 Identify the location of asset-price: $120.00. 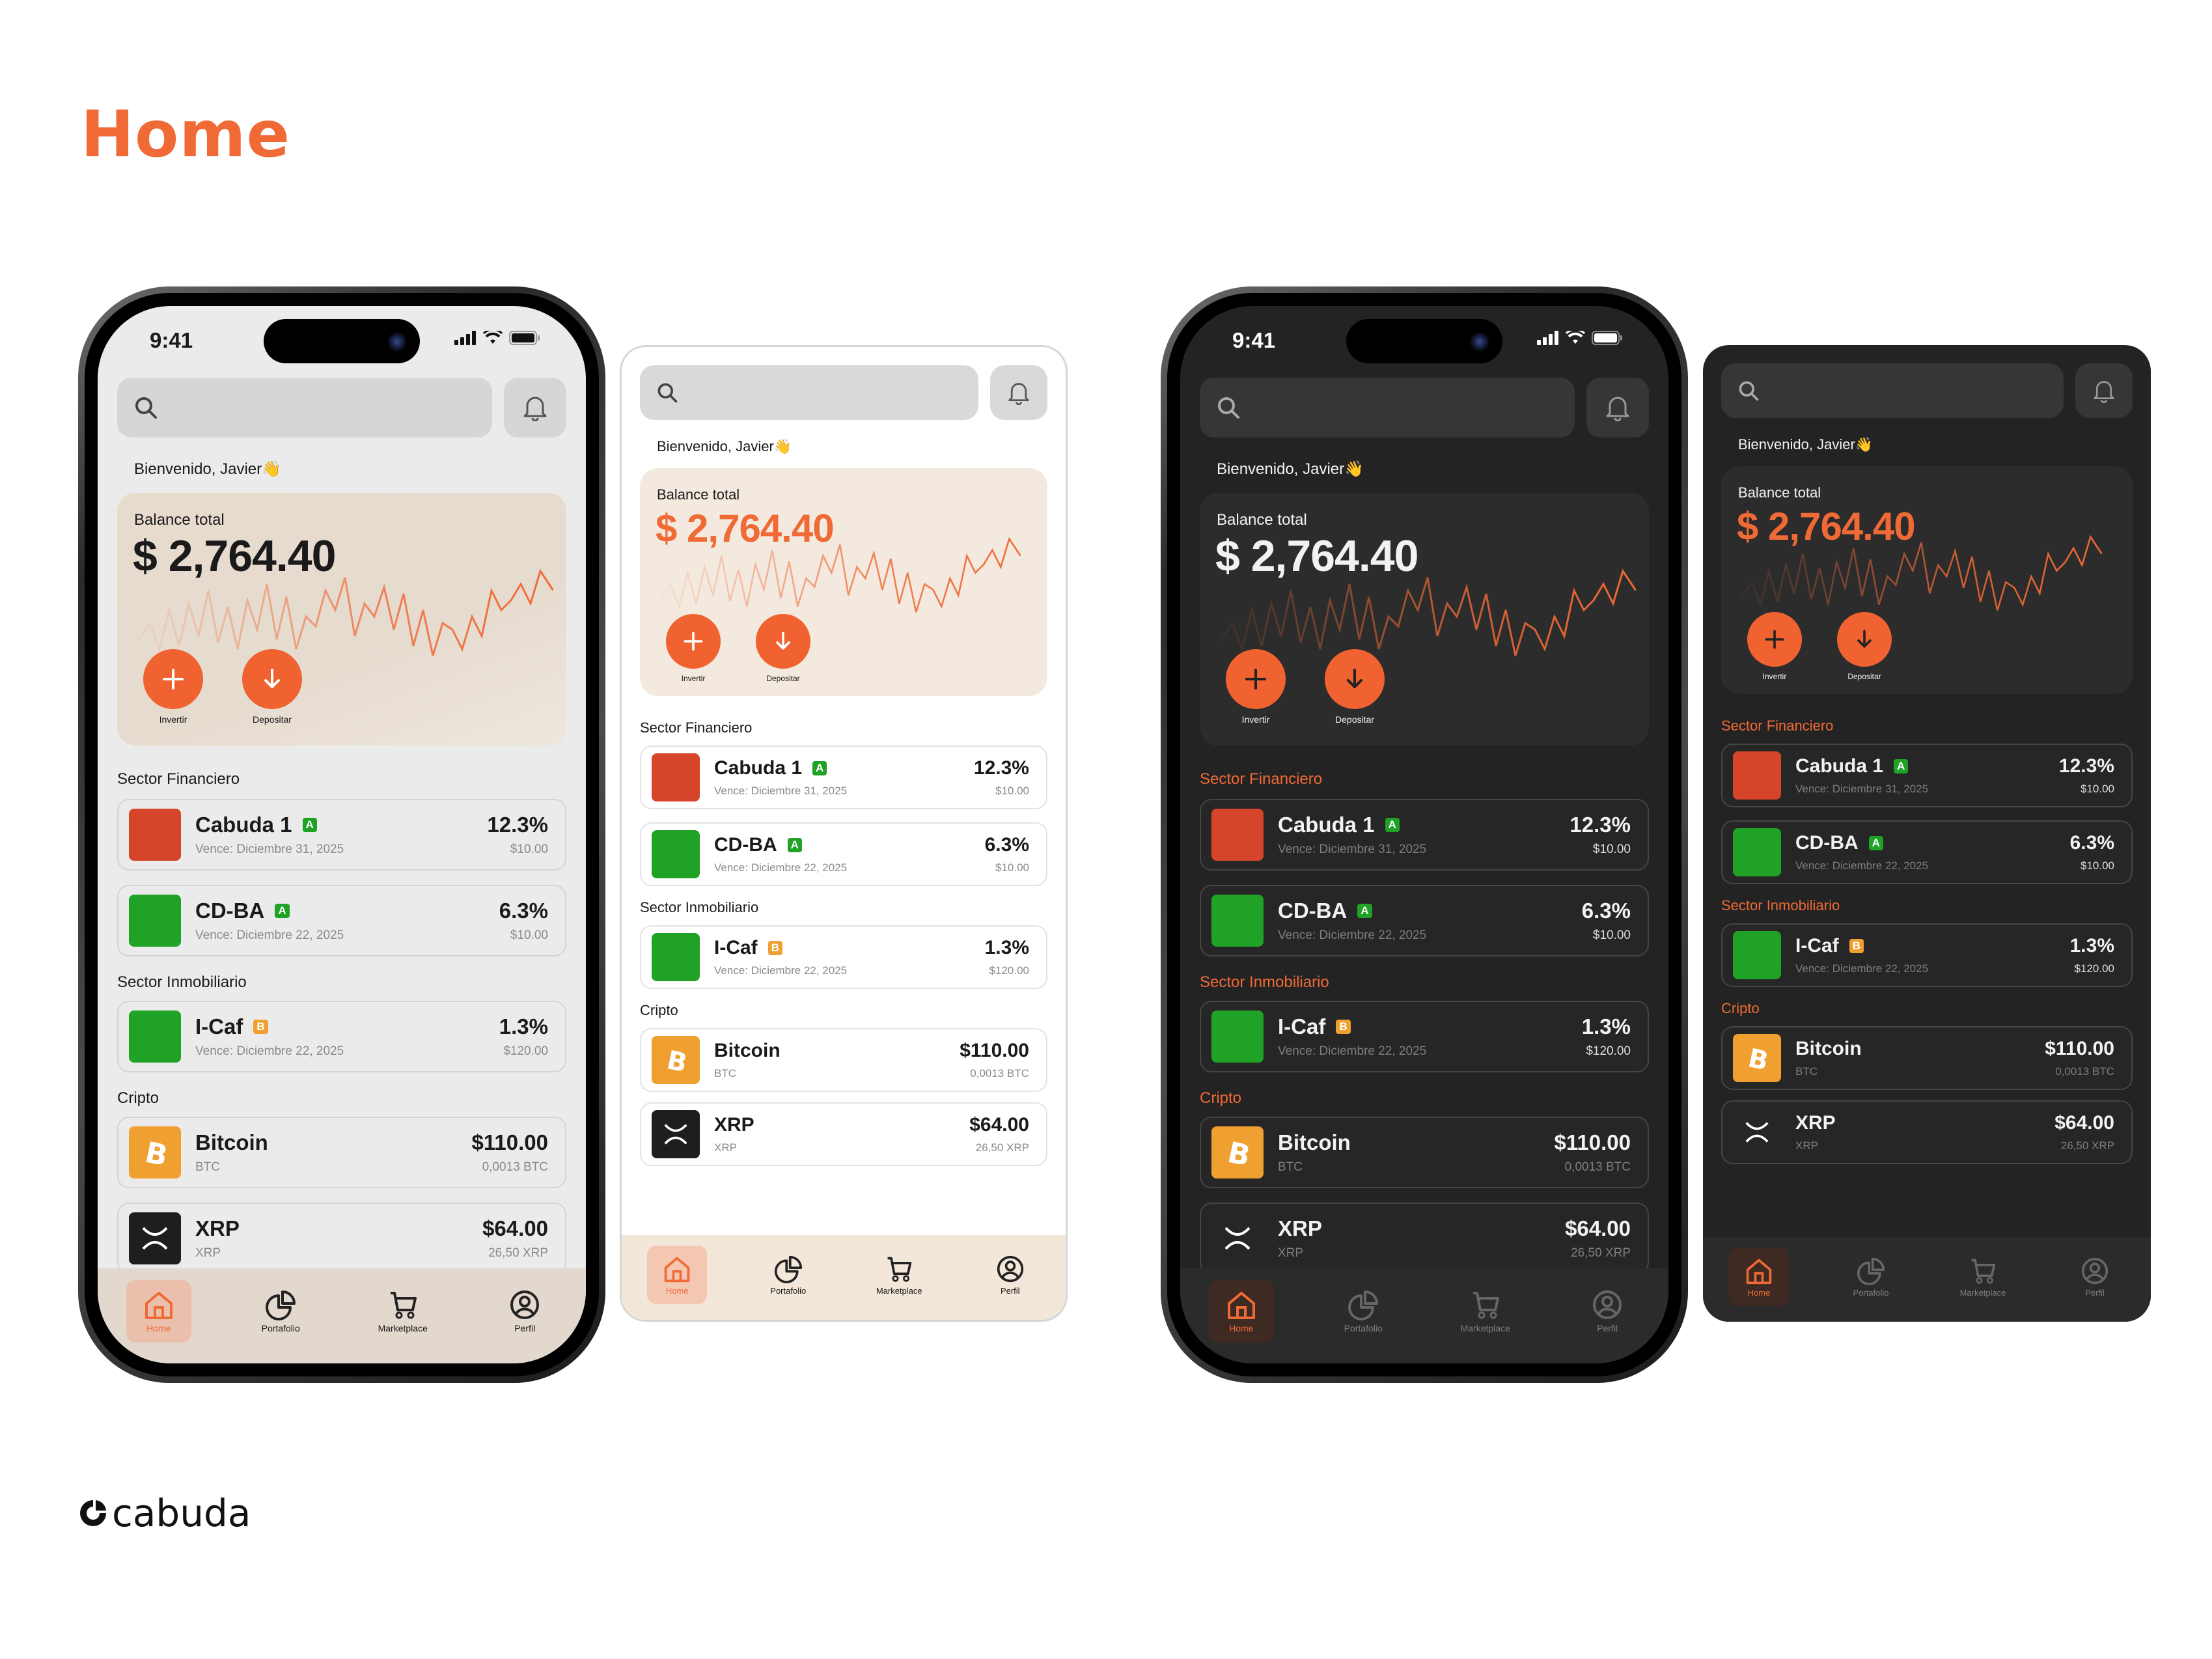
(1009, 970).